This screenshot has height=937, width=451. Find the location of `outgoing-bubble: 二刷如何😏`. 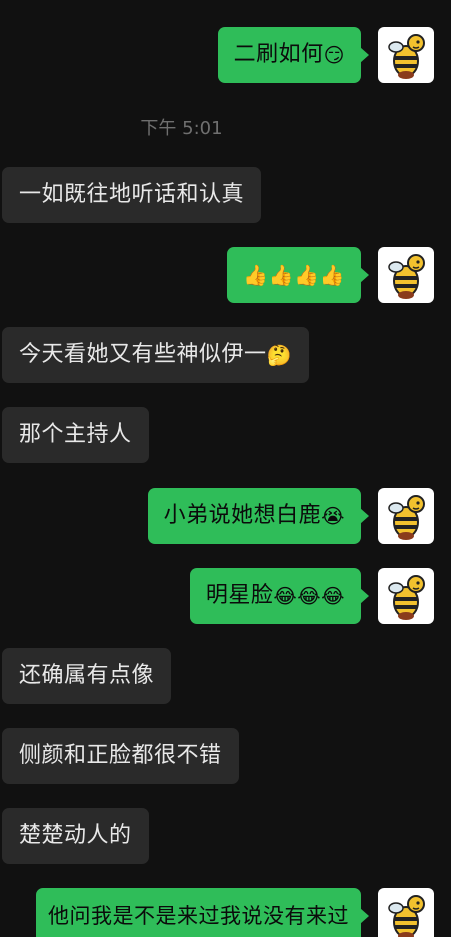

outgoing-bubble: 二刷如何😏 is located at coordinates (293, 55).